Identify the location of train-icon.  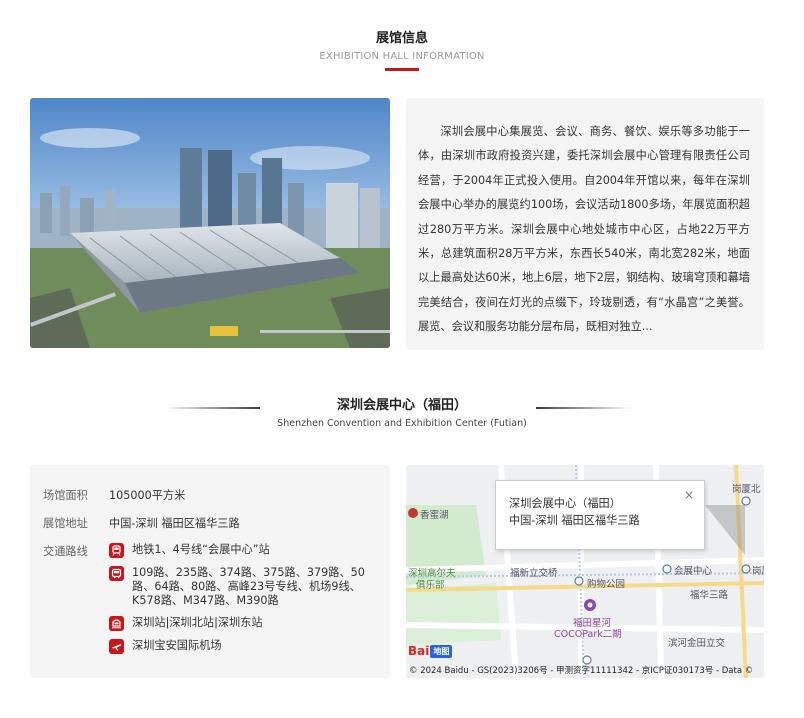
(116, 623).